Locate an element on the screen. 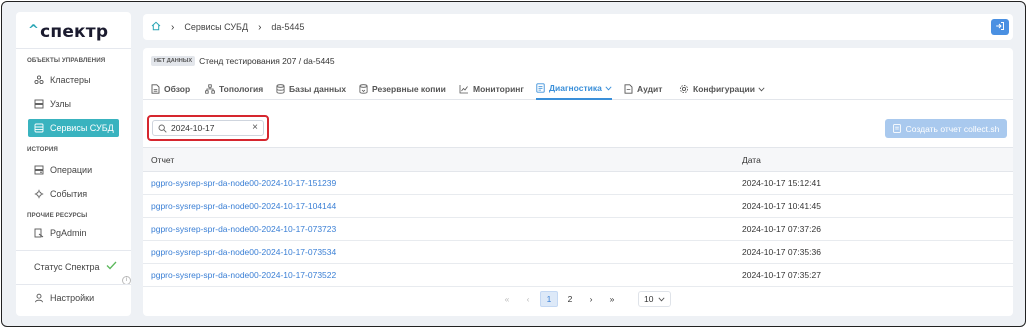 This screenshot has width=1027, height=328. user-icon is located at coordinates (39, 298).